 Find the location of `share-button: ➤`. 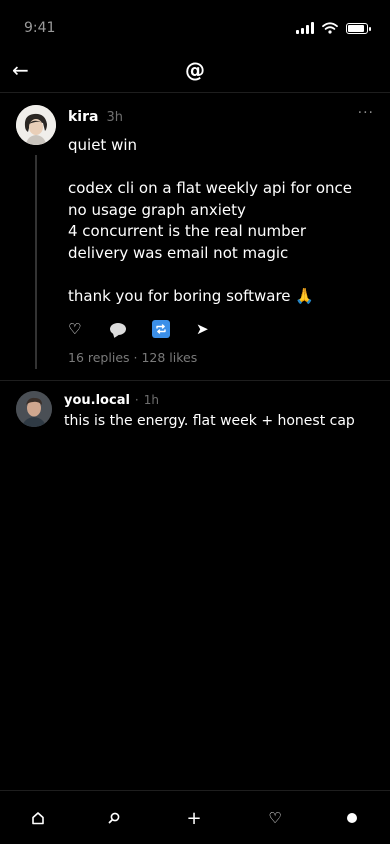

share-button: ➤ is located at coordinates (208, 329).